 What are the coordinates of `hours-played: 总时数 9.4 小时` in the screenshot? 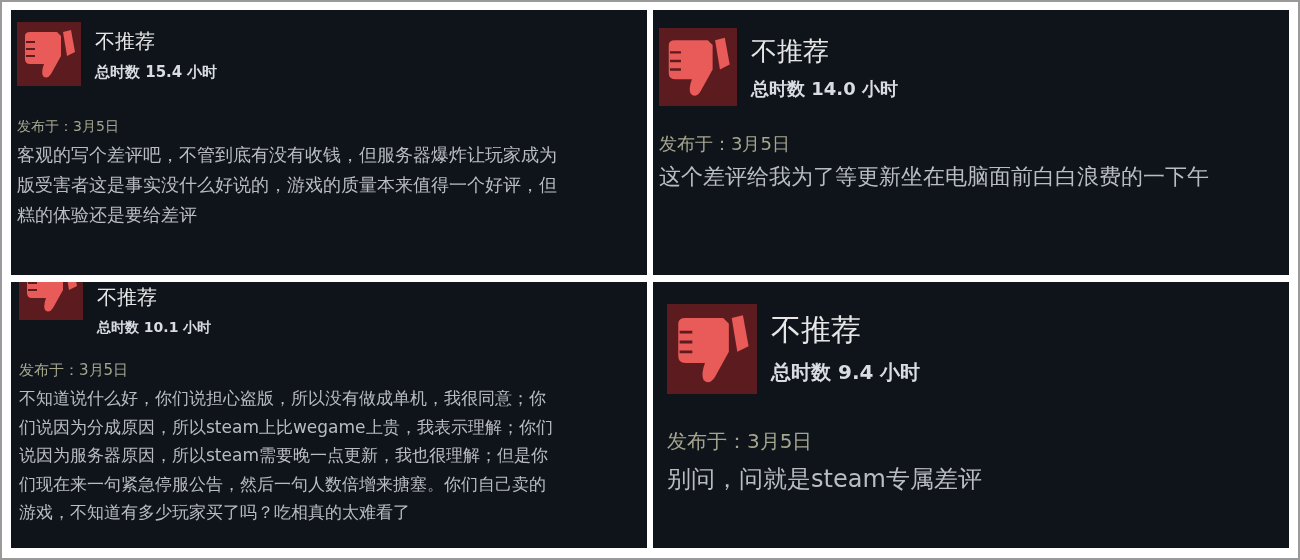 It's located at (846, 372).